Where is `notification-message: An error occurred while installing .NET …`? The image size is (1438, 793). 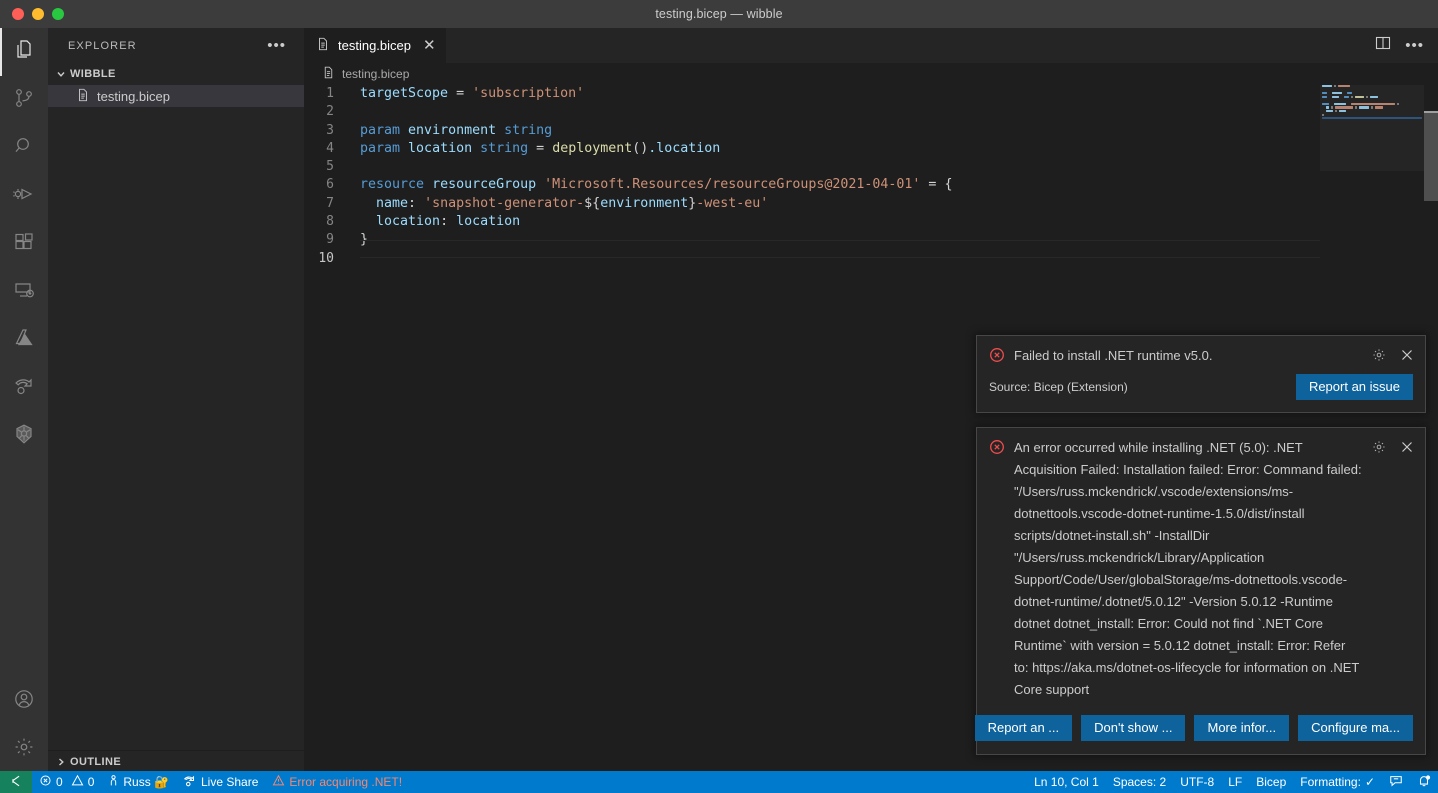 notification-message: An error occurred while installing .NET … is located at coordinates (1188, 568).